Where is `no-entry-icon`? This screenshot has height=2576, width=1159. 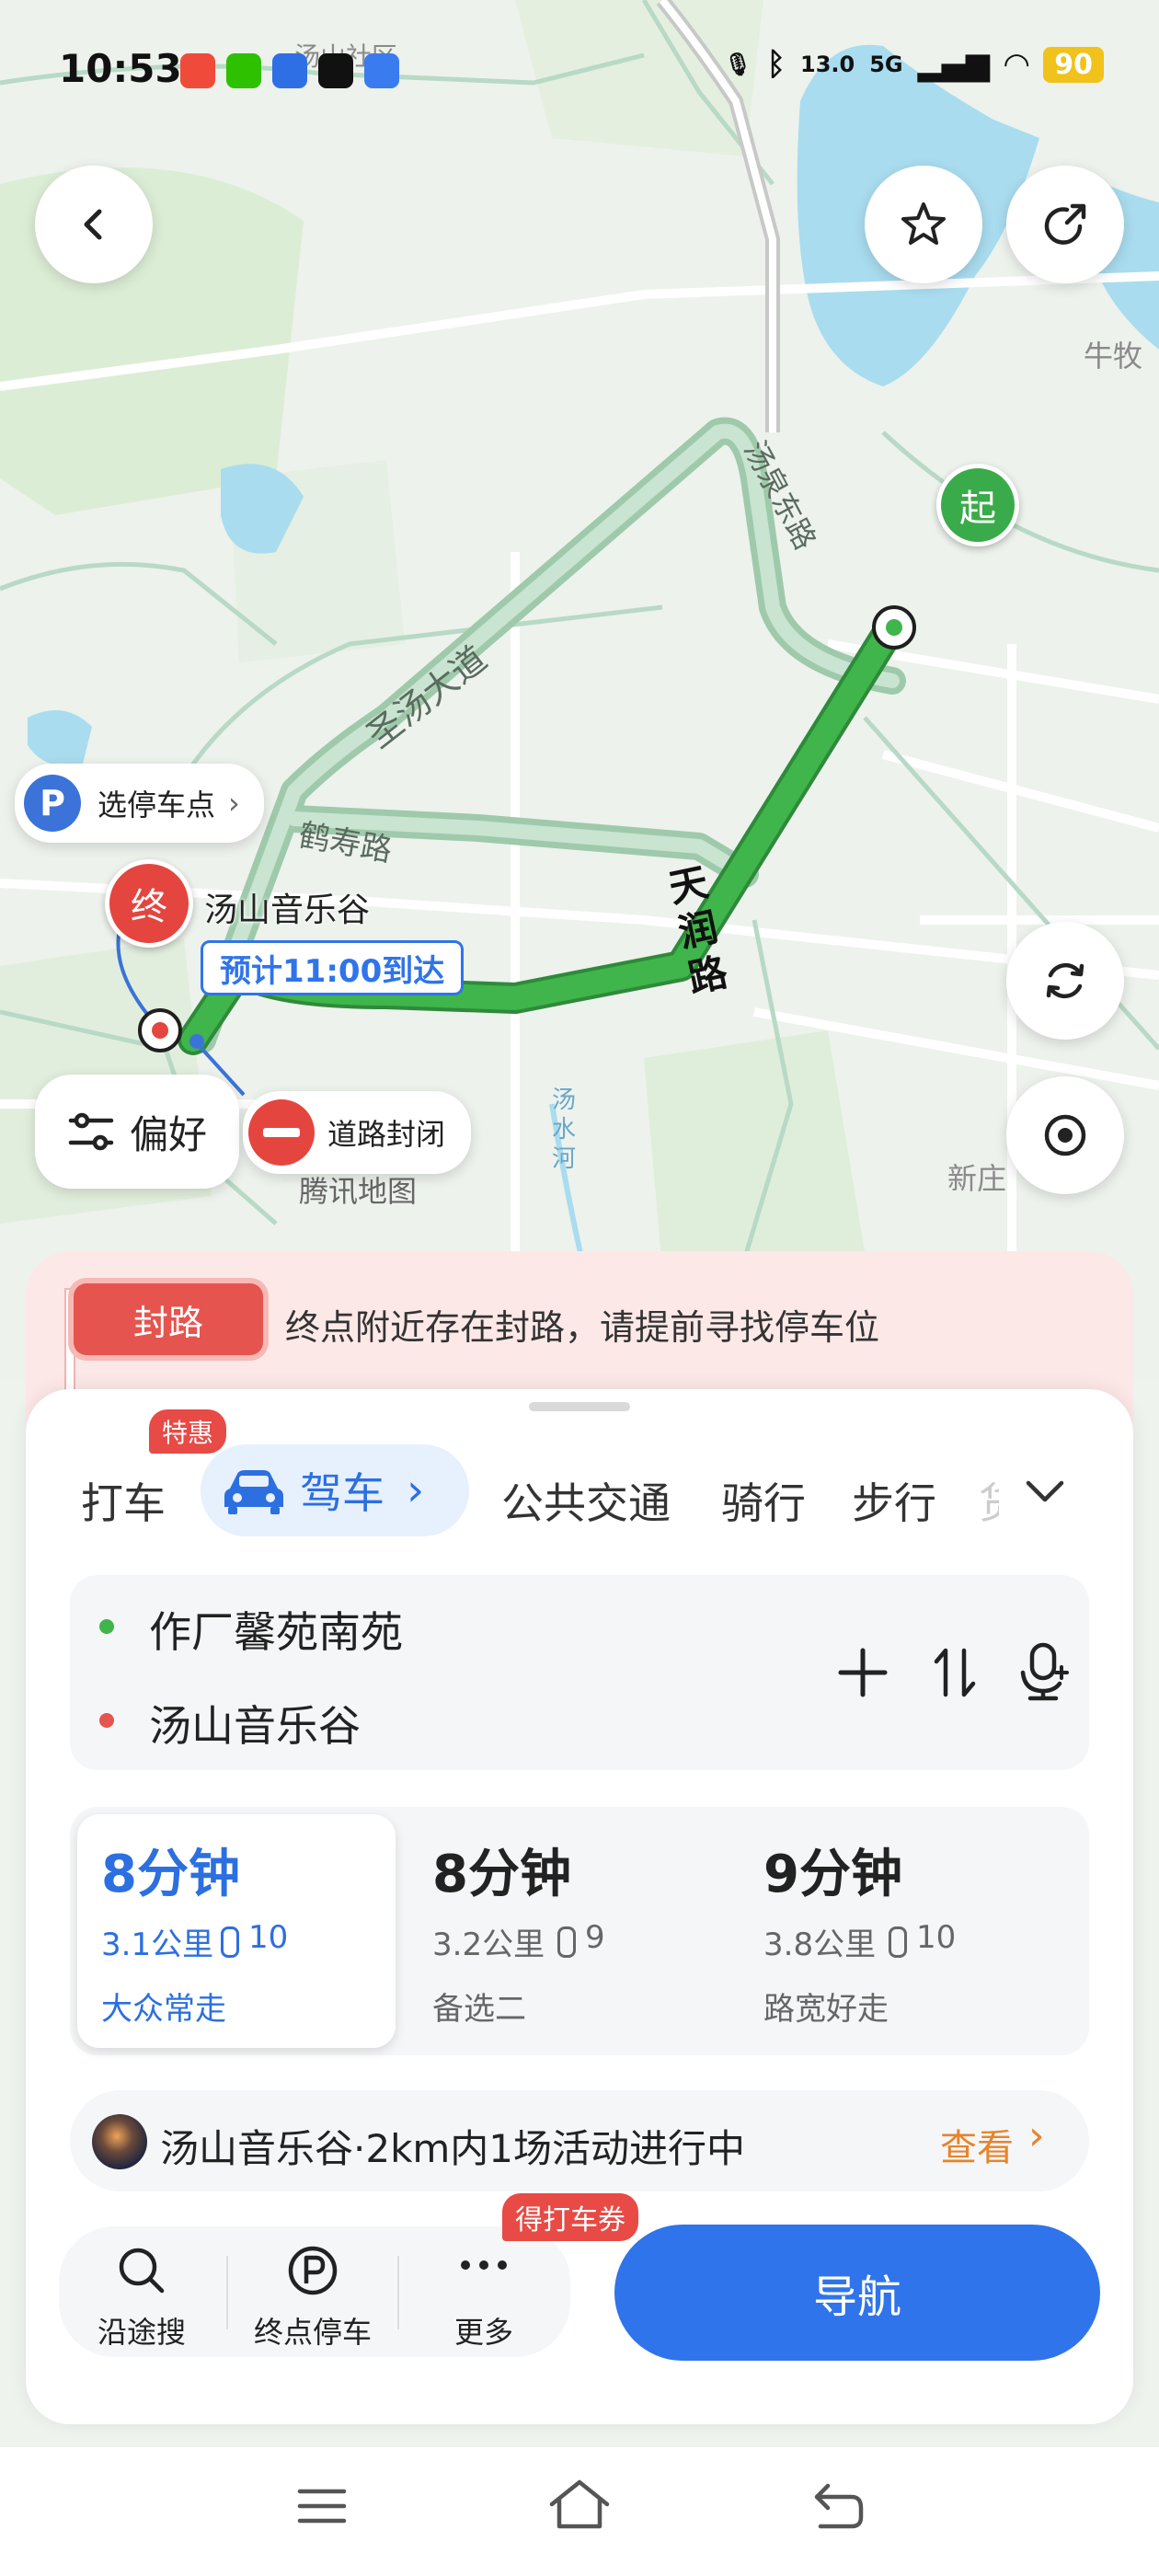
no-entry-icon is located at coordinates (281, 1132).